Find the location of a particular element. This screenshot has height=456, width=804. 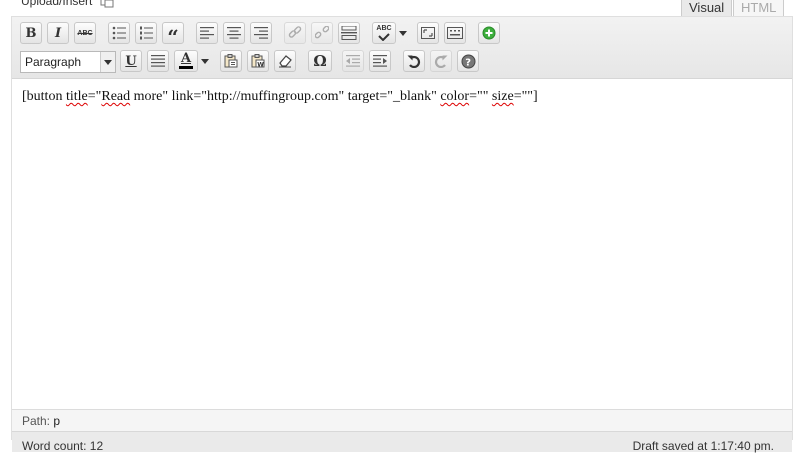

align-right-button is located at coordinates (261, 33).